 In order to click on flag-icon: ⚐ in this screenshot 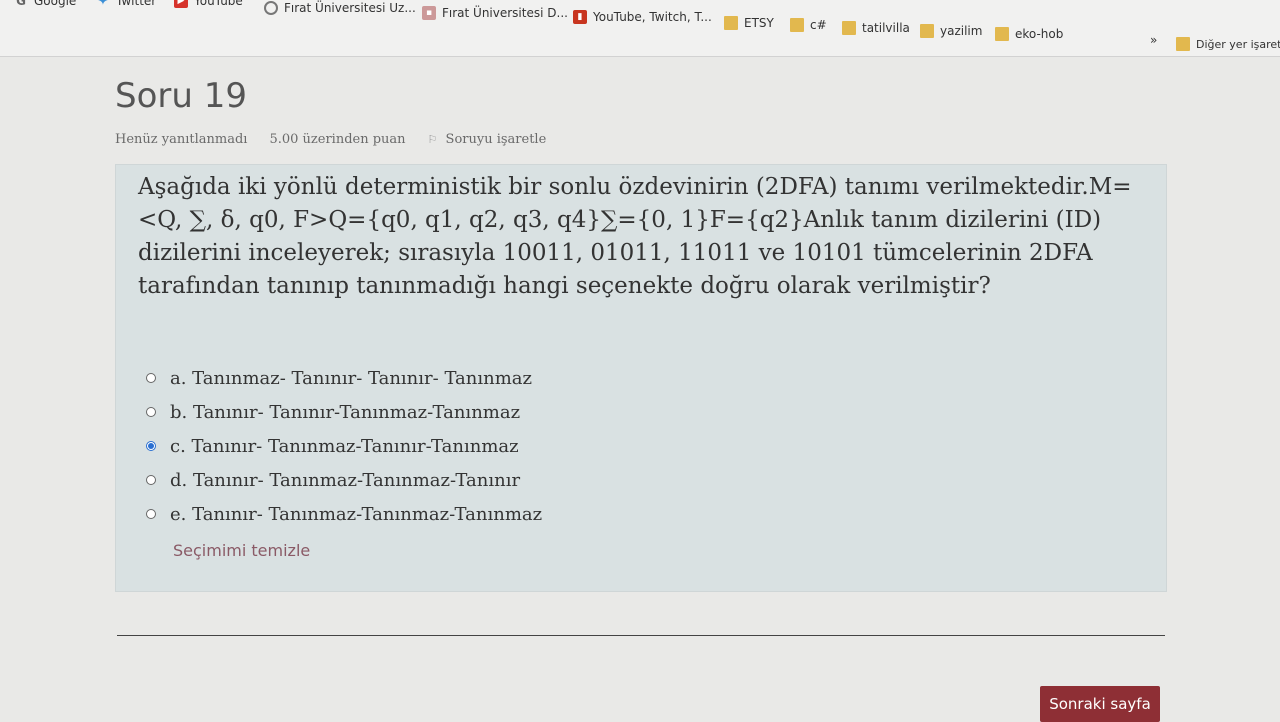, I will do `click(432, 139)`.